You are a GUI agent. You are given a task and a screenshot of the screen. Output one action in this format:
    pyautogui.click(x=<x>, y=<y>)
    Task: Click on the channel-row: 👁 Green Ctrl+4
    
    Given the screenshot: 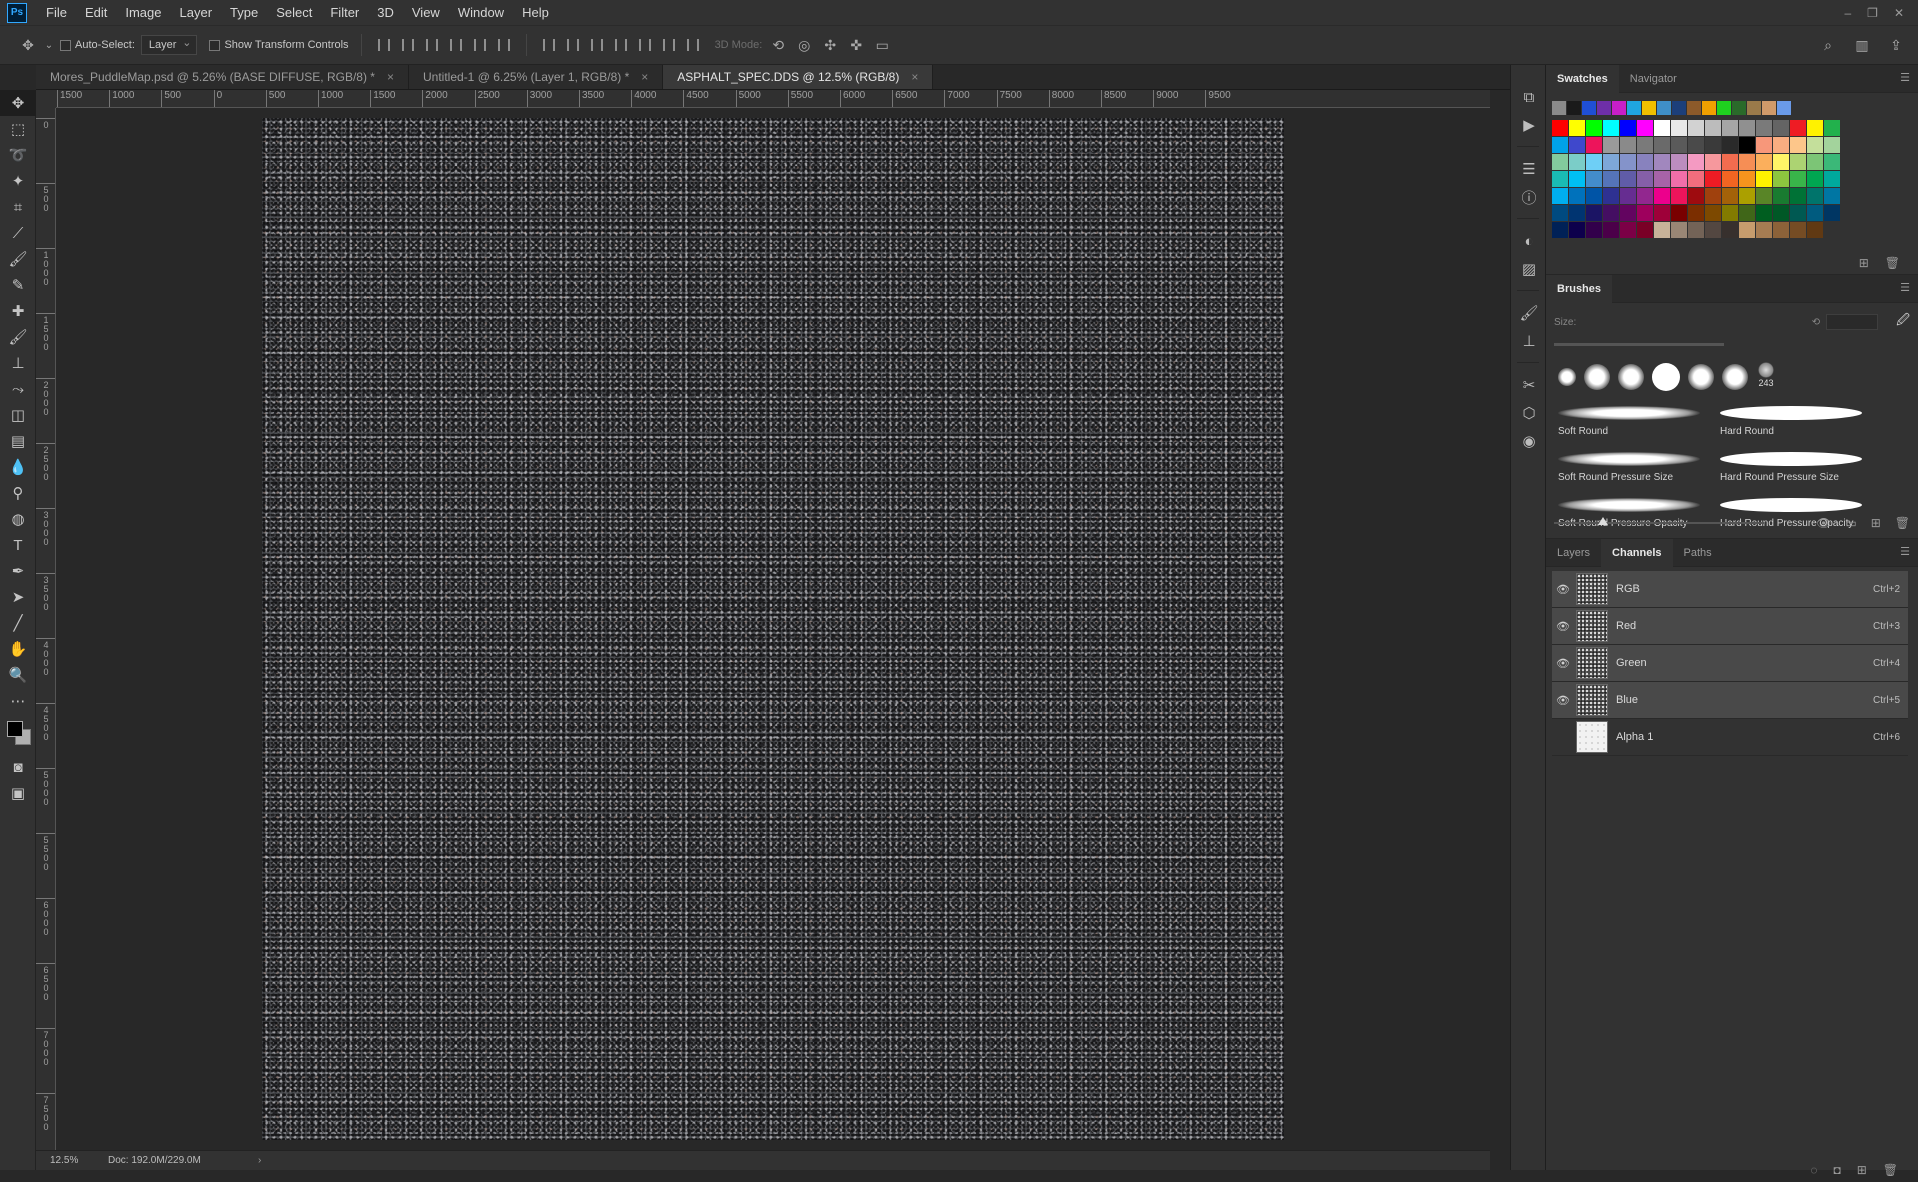 What is the action you would take?
    pyautogui.click(x=1730, y=663)
    